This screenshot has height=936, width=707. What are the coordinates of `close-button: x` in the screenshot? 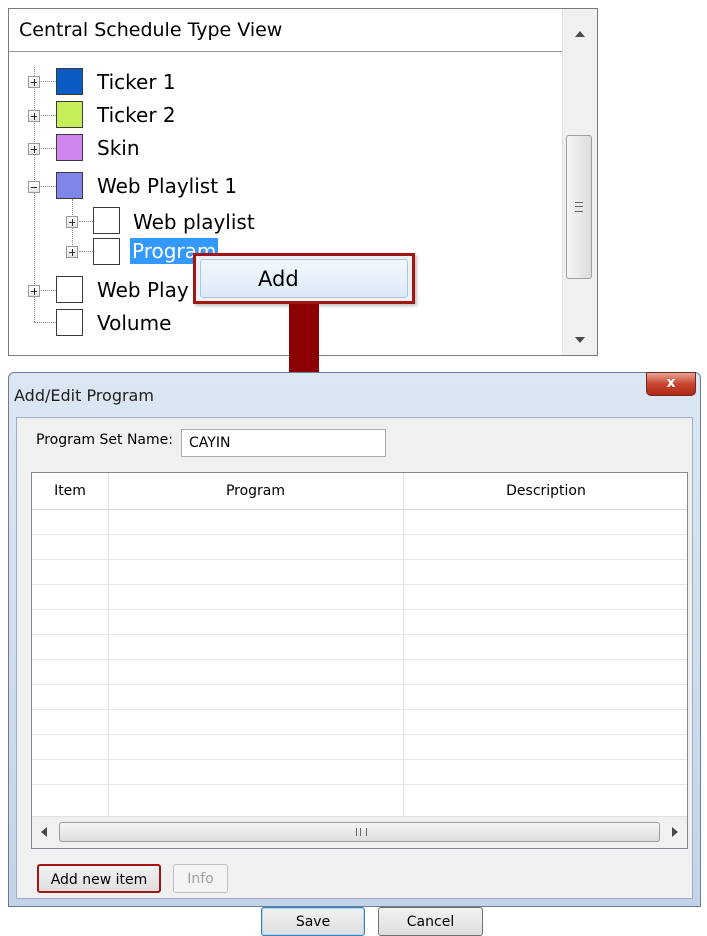 It's located at (671, 384).